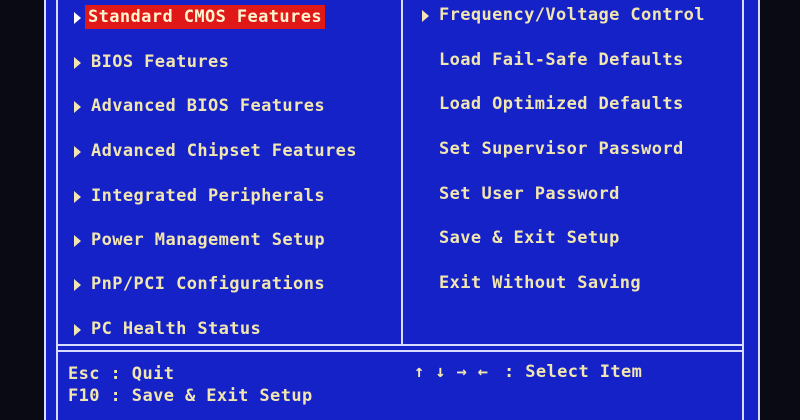  I want to click on menu-item-label: Frequency/Voltage Control, so click(572, 15).